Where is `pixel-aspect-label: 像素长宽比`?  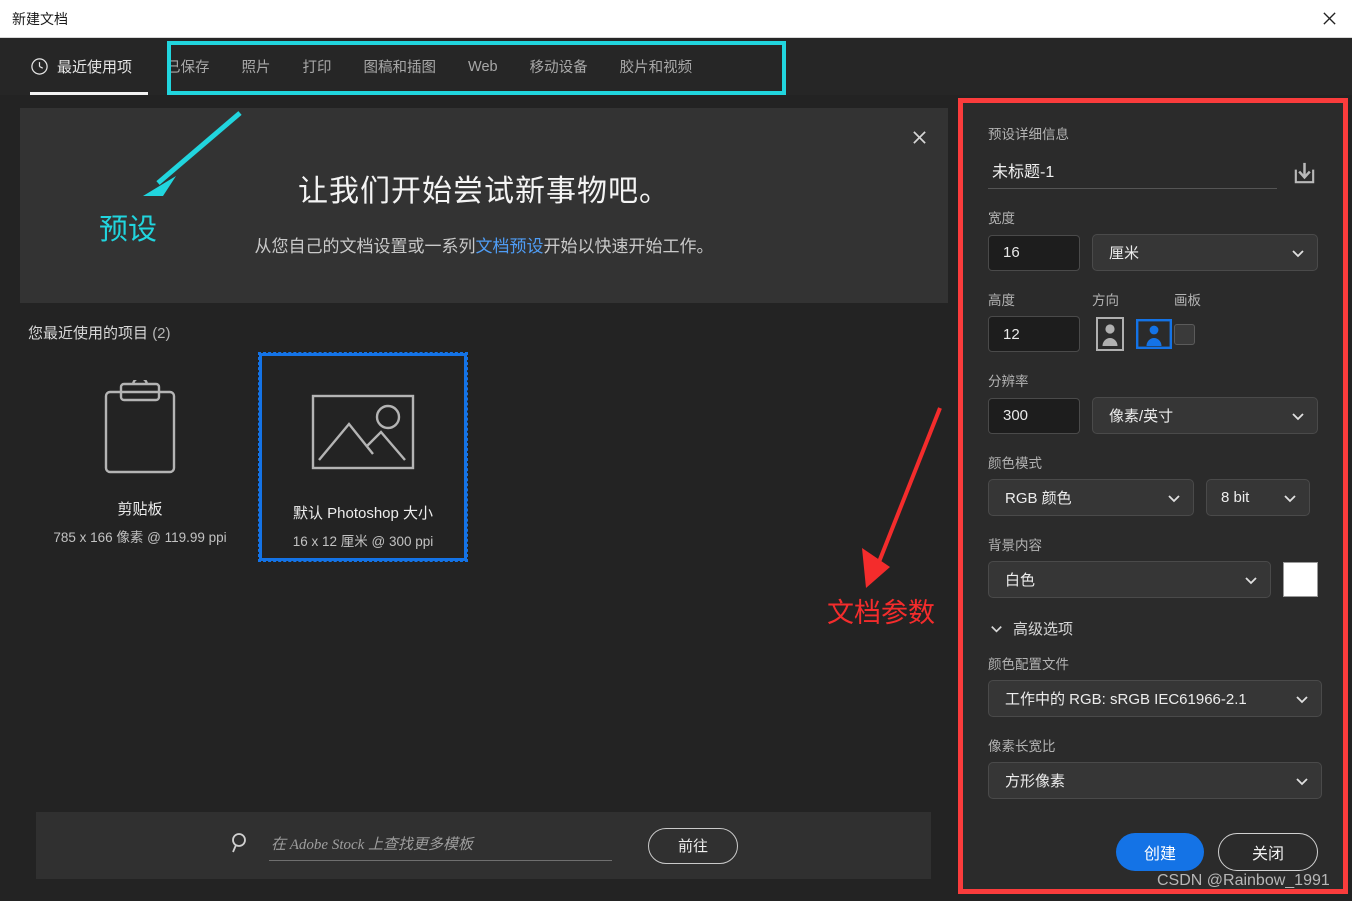 pixel-aspect-label: 像素长宽比 is located at coordinates (1022, 746).